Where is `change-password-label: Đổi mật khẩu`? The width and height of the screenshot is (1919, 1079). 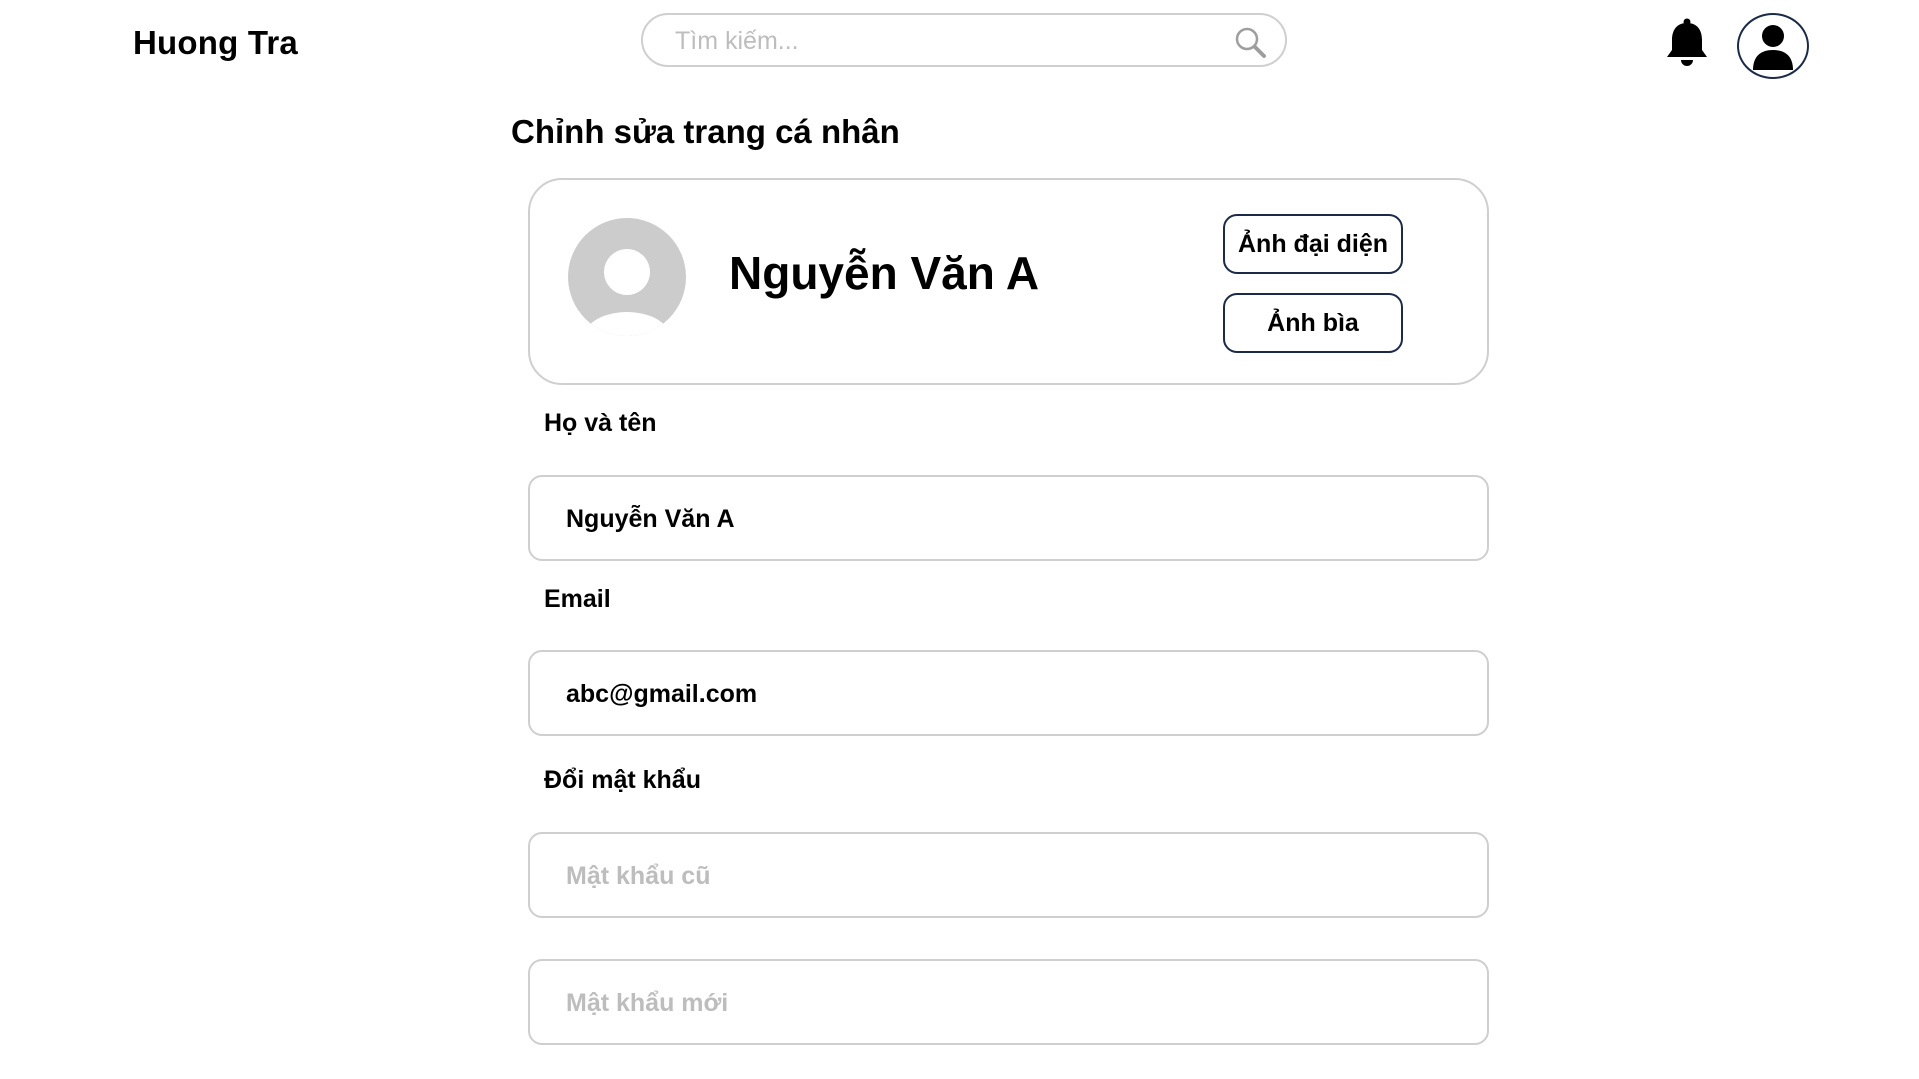
change-password-label: Đổi mật khẩu is located at coordinates (622, 780).